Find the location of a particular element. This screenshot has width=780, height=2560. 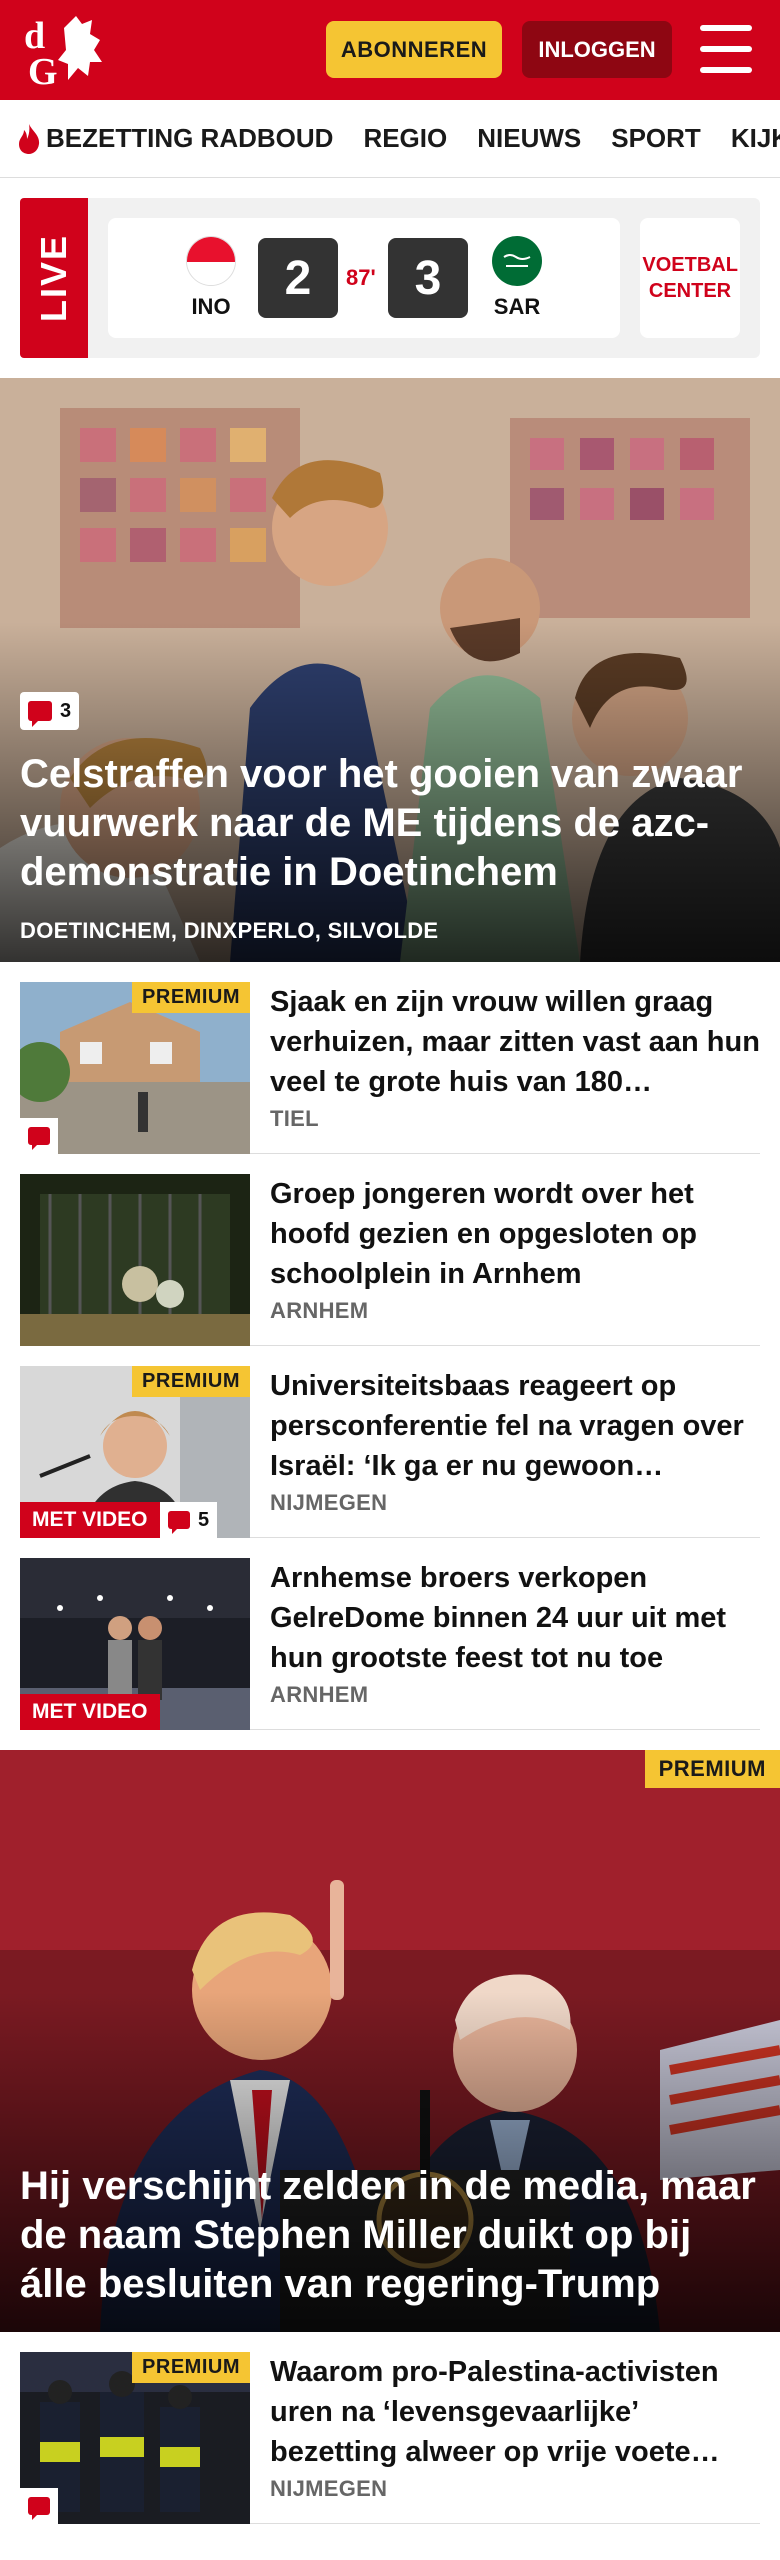

article-location: TIEL is located at coordinates (294, 1119).